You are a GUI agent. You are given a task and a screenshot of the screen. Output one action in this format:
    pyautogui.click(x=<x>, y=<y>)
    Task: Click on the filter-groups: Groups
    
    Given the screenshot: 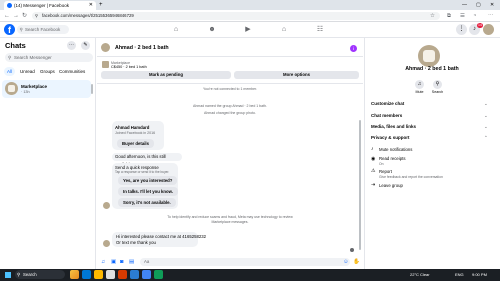 What is the action you would take?
    pyautogui.click(x=47, y=71)
    